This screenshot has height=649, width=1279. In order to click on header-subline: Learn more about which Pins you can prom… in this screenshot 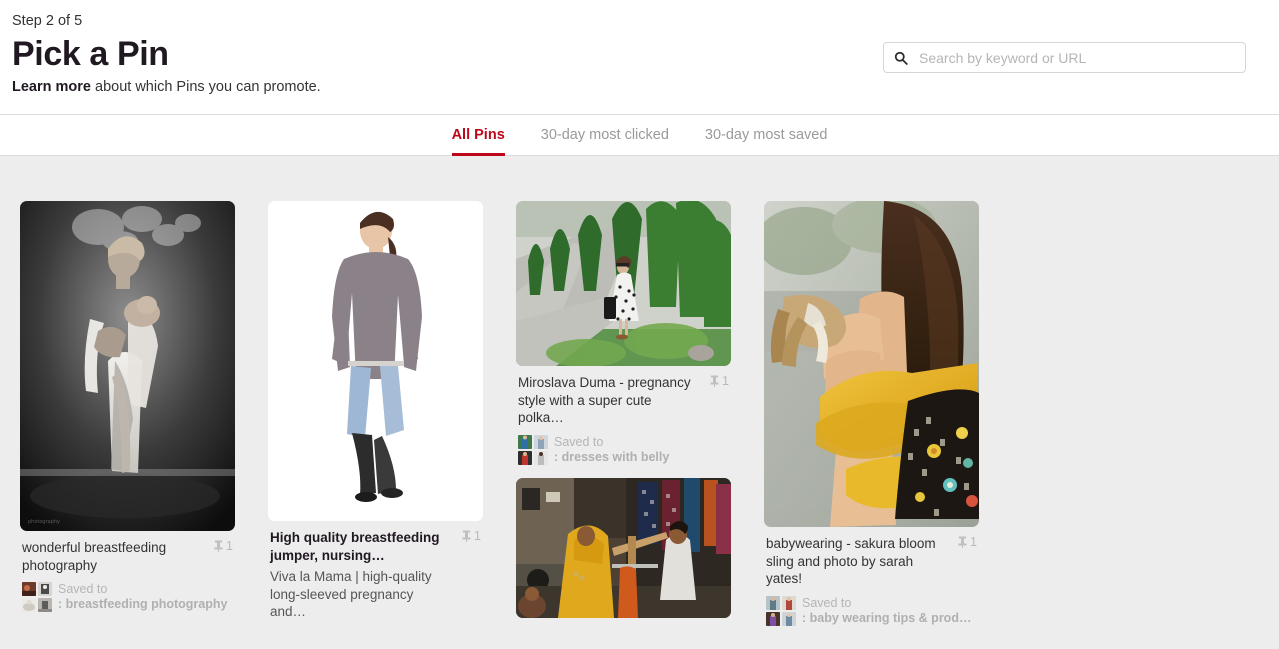, I will do `click(166, 87)`.